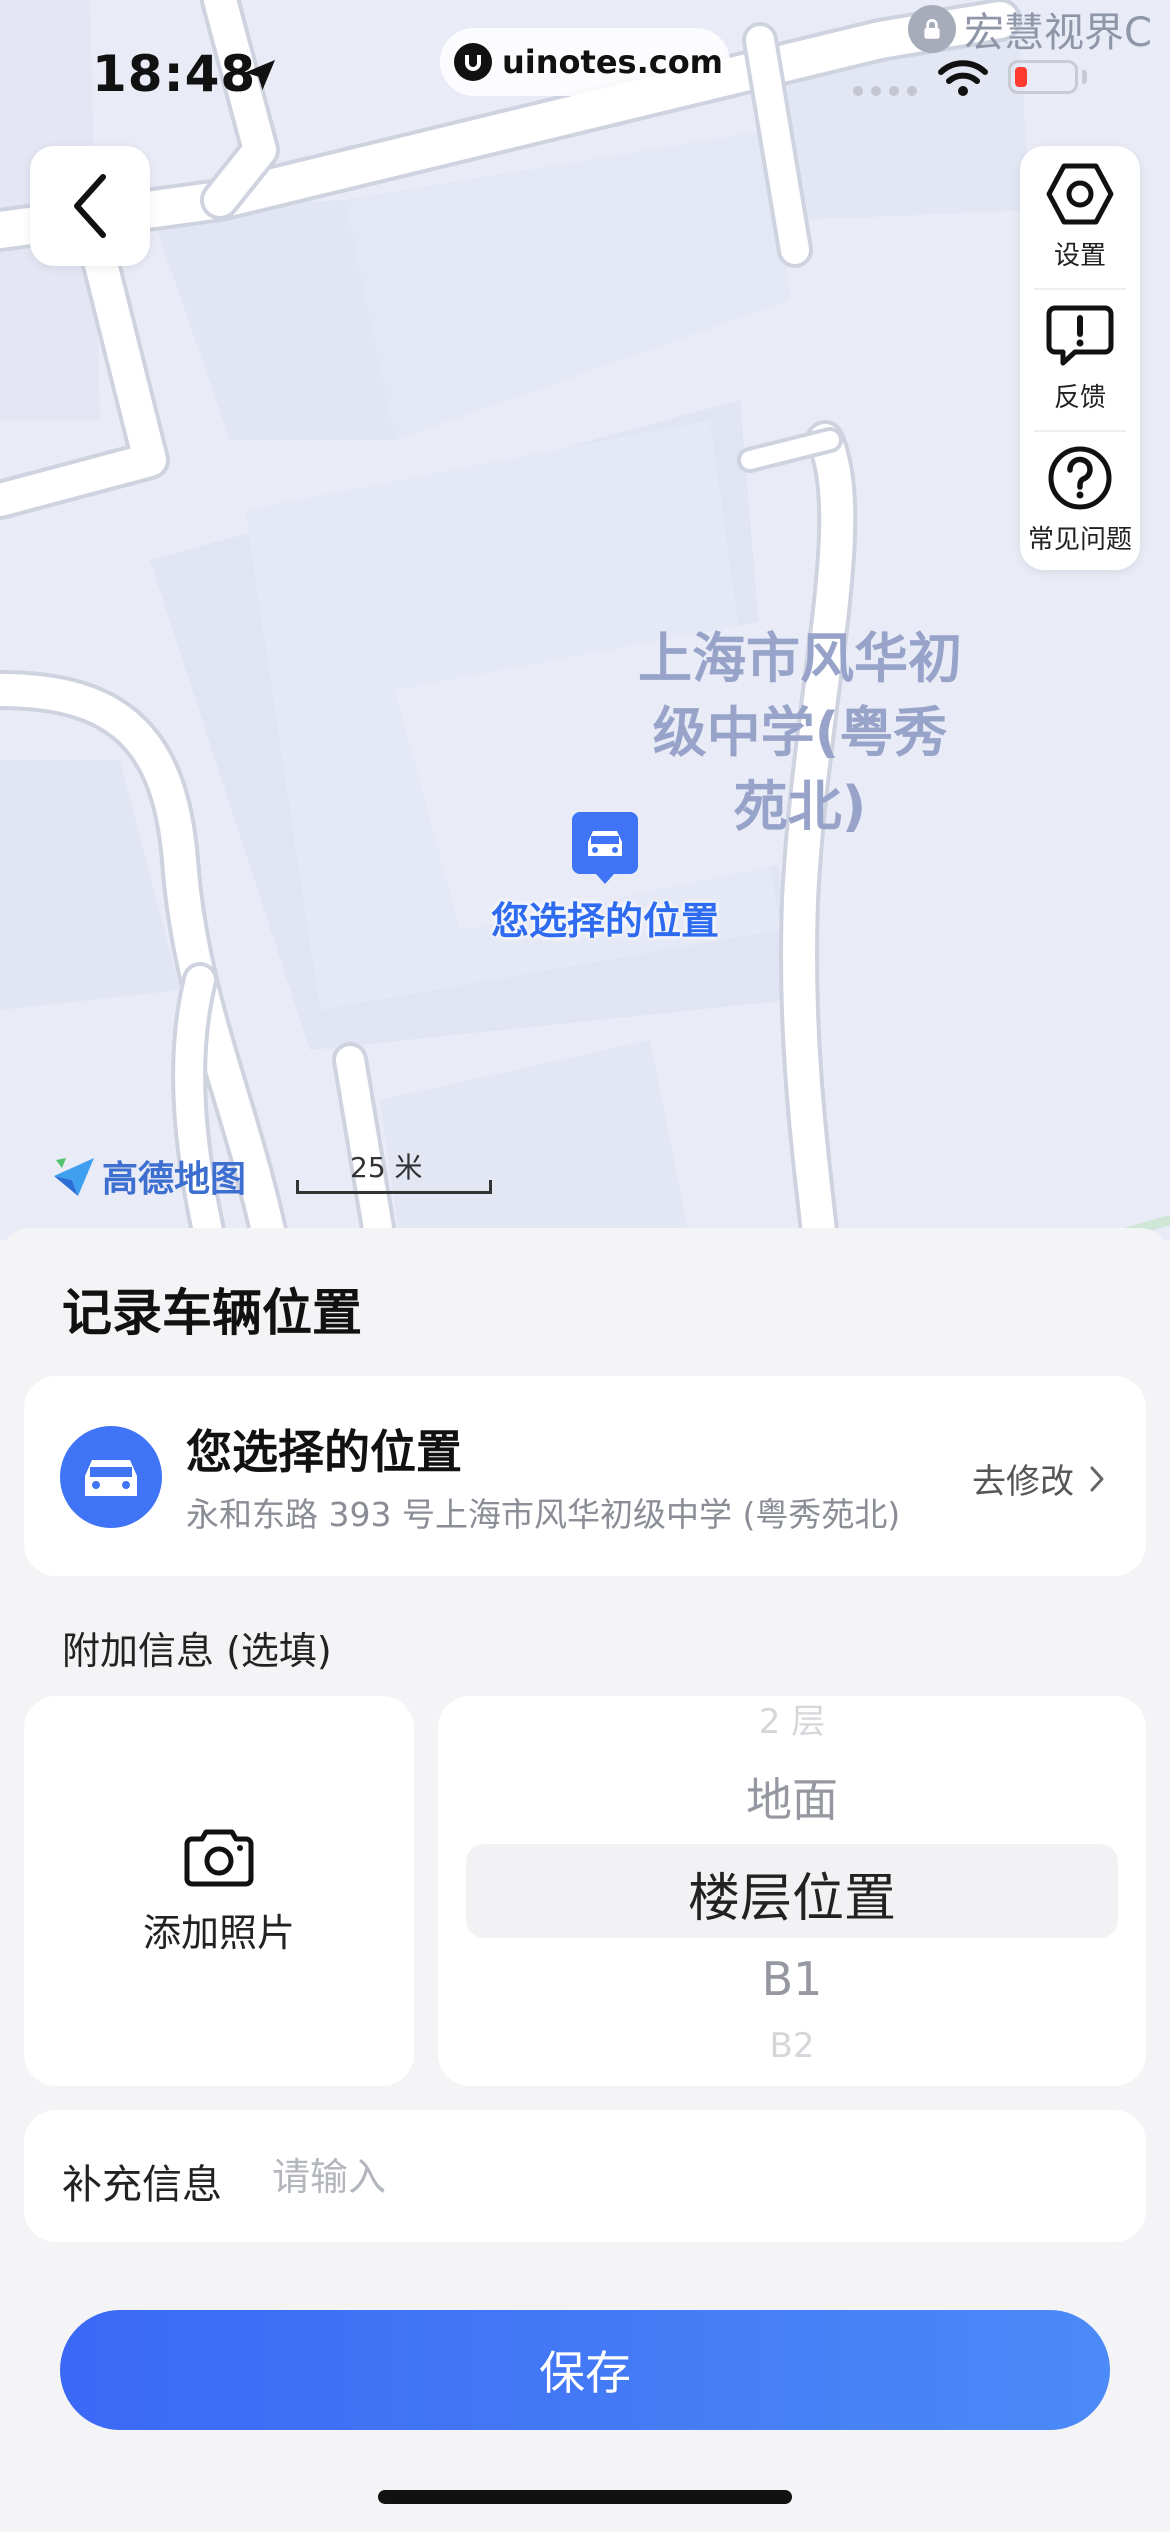 The image size is (1170, 2532). I want to click on tool-label: 常见问题, so click(1079, 539).